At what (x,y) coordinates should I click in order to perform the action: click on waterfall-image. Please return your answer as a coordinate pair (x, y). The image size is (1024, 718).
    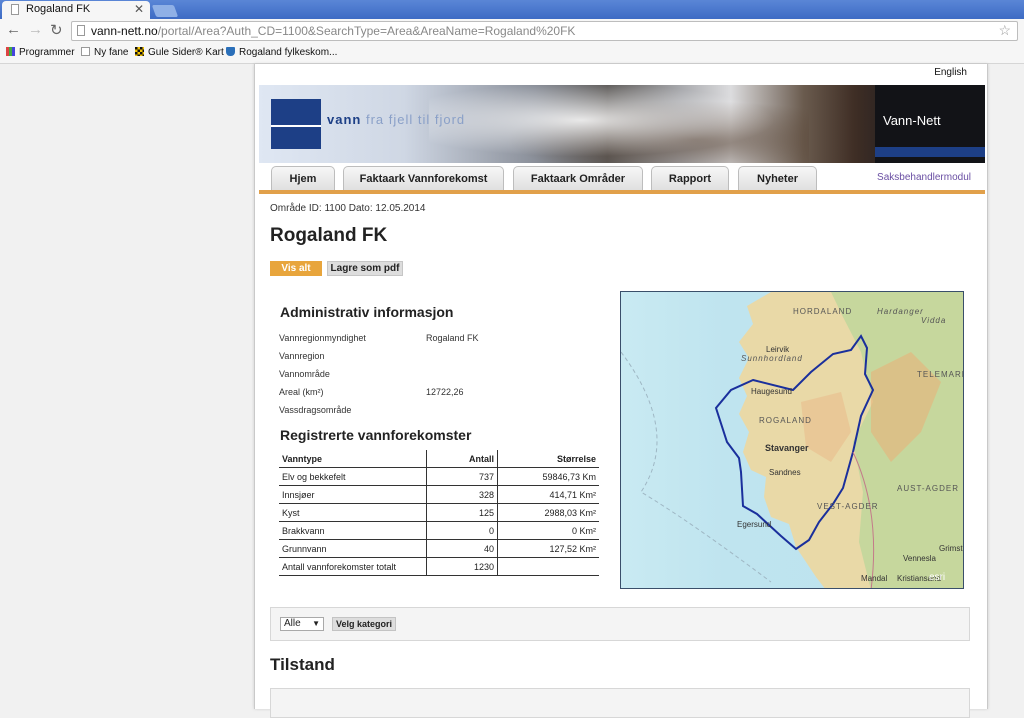
    Looking at the image, I should click on (619, 124).